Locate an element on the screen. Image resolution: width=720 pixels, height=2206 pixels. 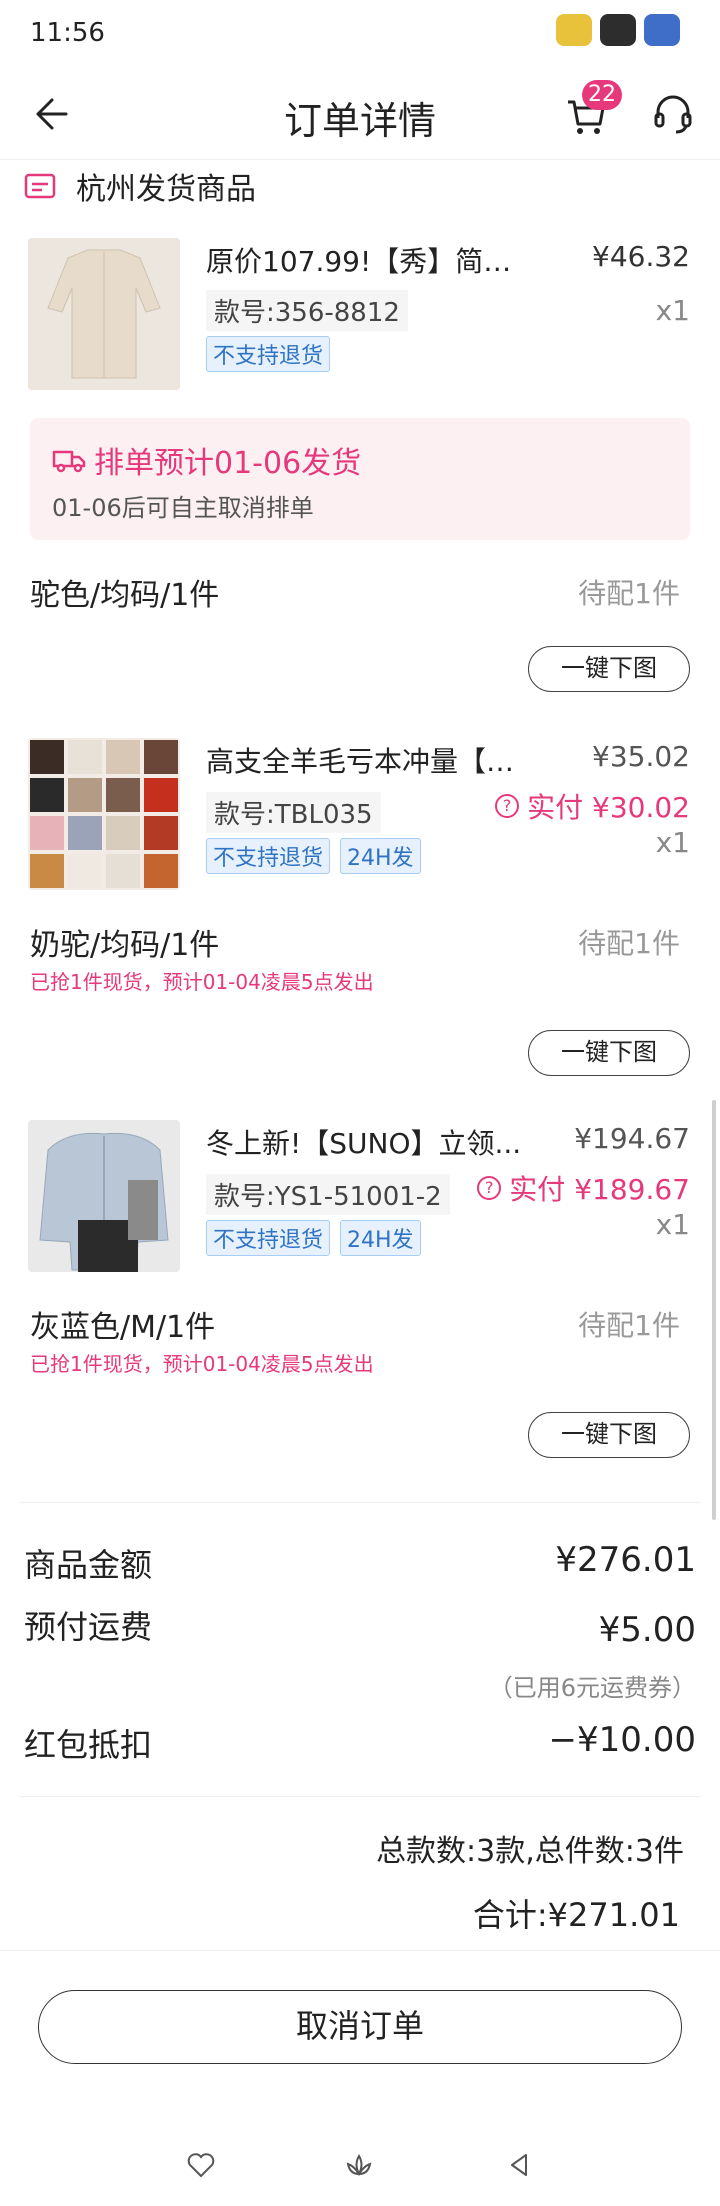
paid-amount: ? 实付 ¥189.67 is located at coordinates (583, 1188).